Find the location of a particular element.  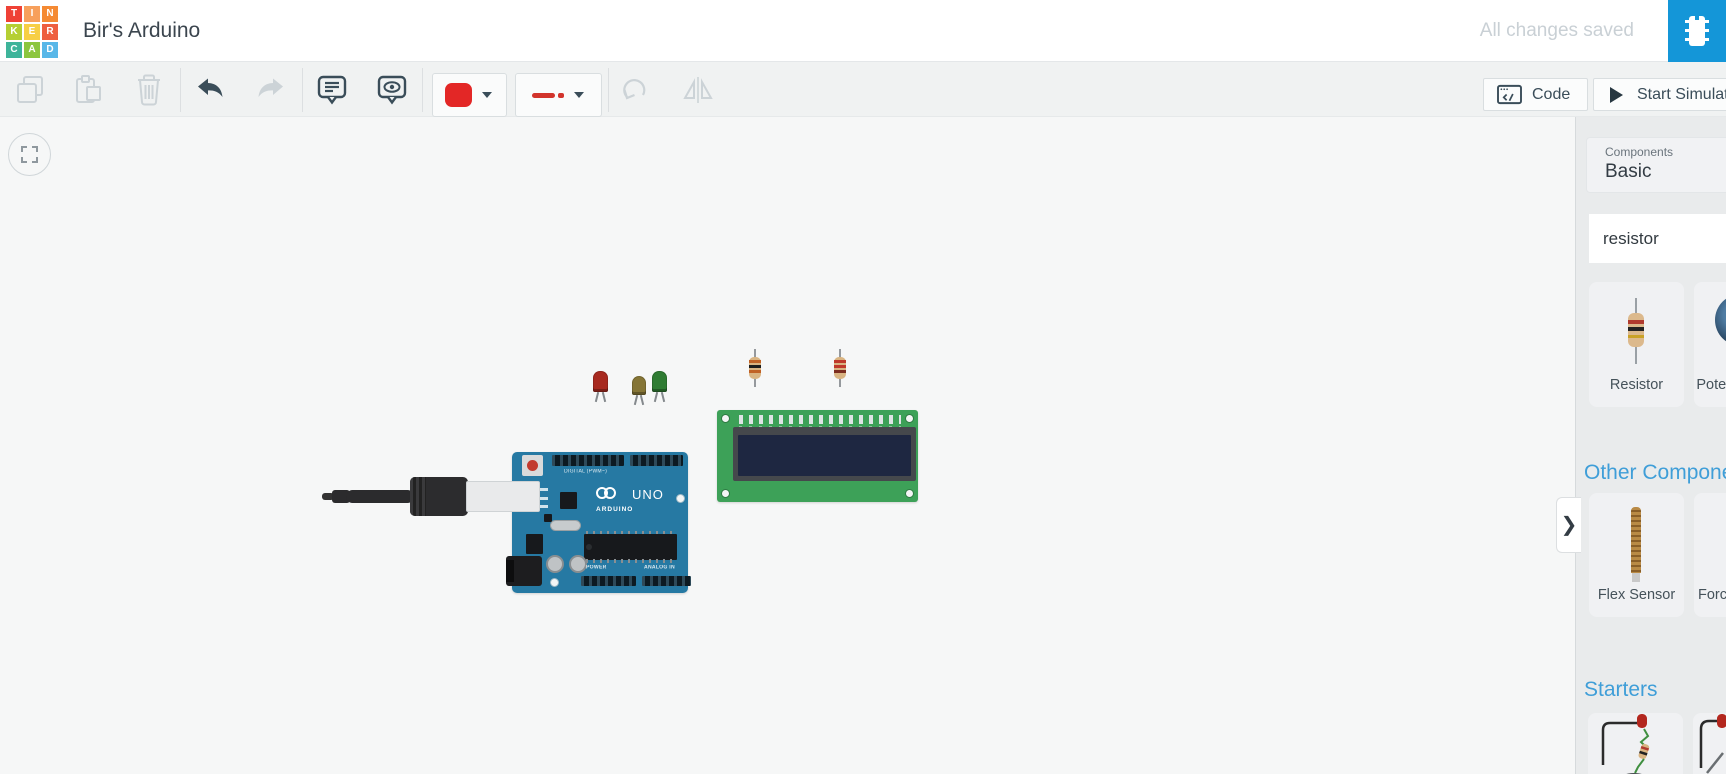

trash-icon is located at coordinates (149, 90).